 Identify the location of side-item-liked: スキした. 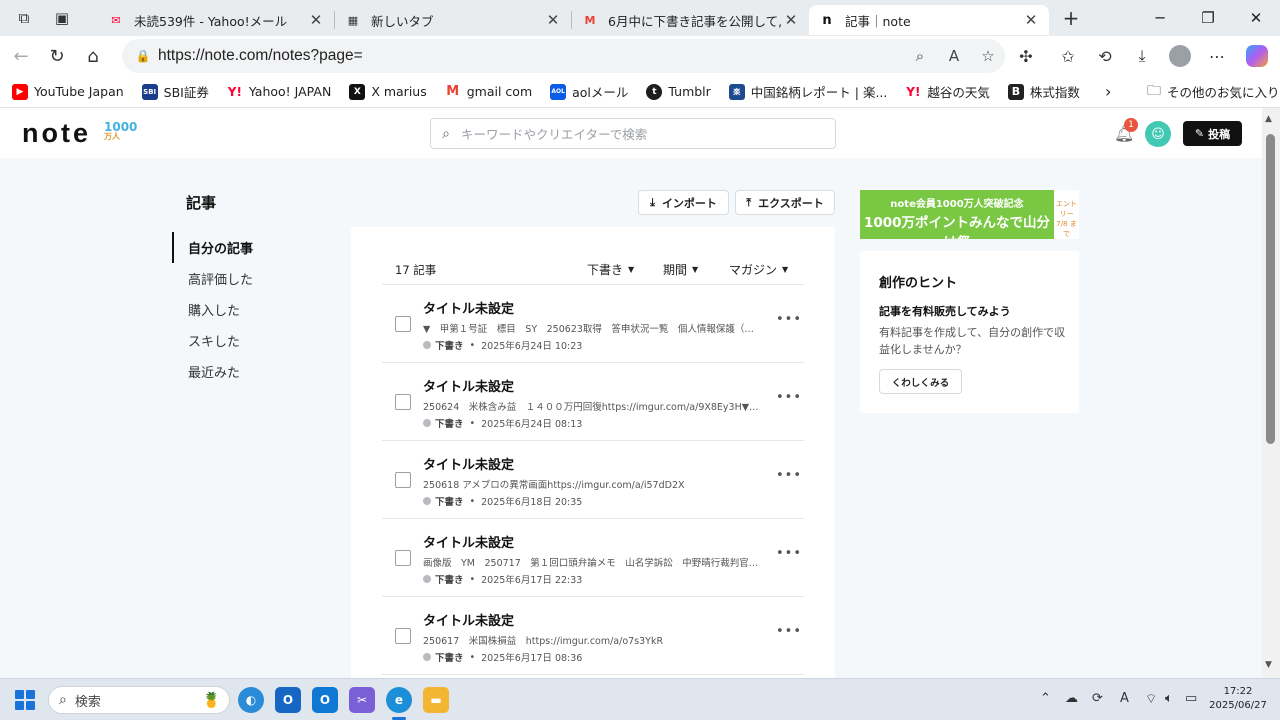
(257, 340).